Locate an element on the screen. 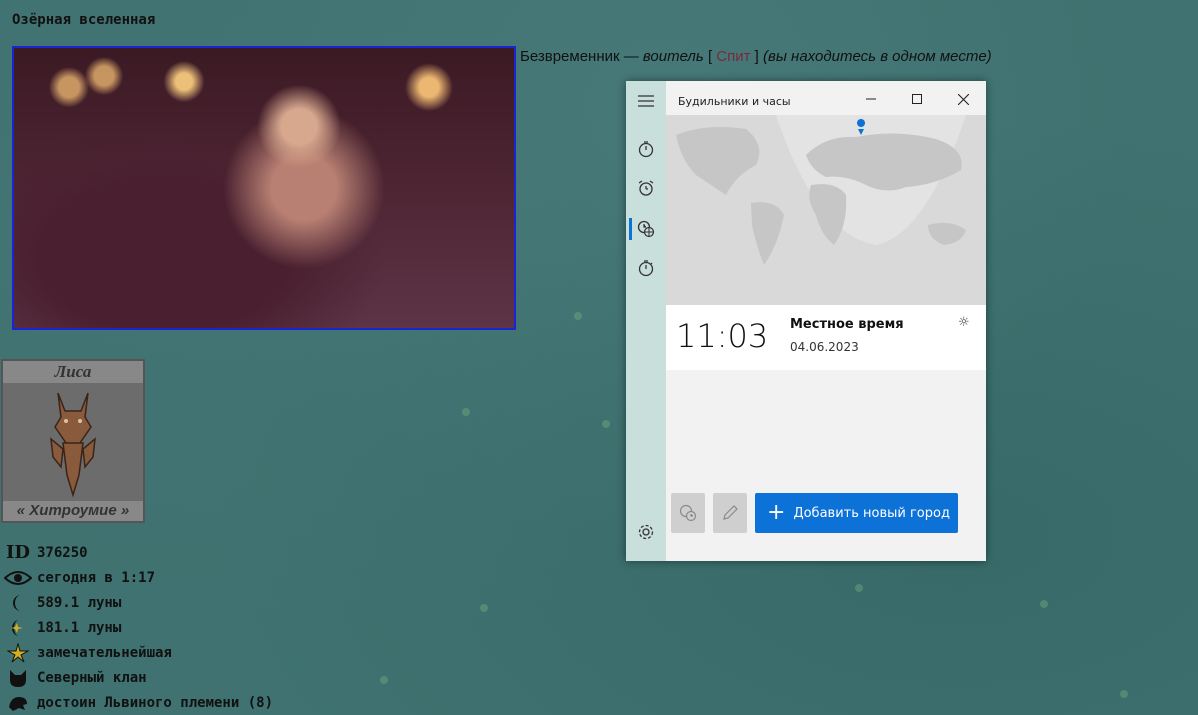 This screenshot has width=1198, height=715. minimize-button is located at coordinates (871, 99).